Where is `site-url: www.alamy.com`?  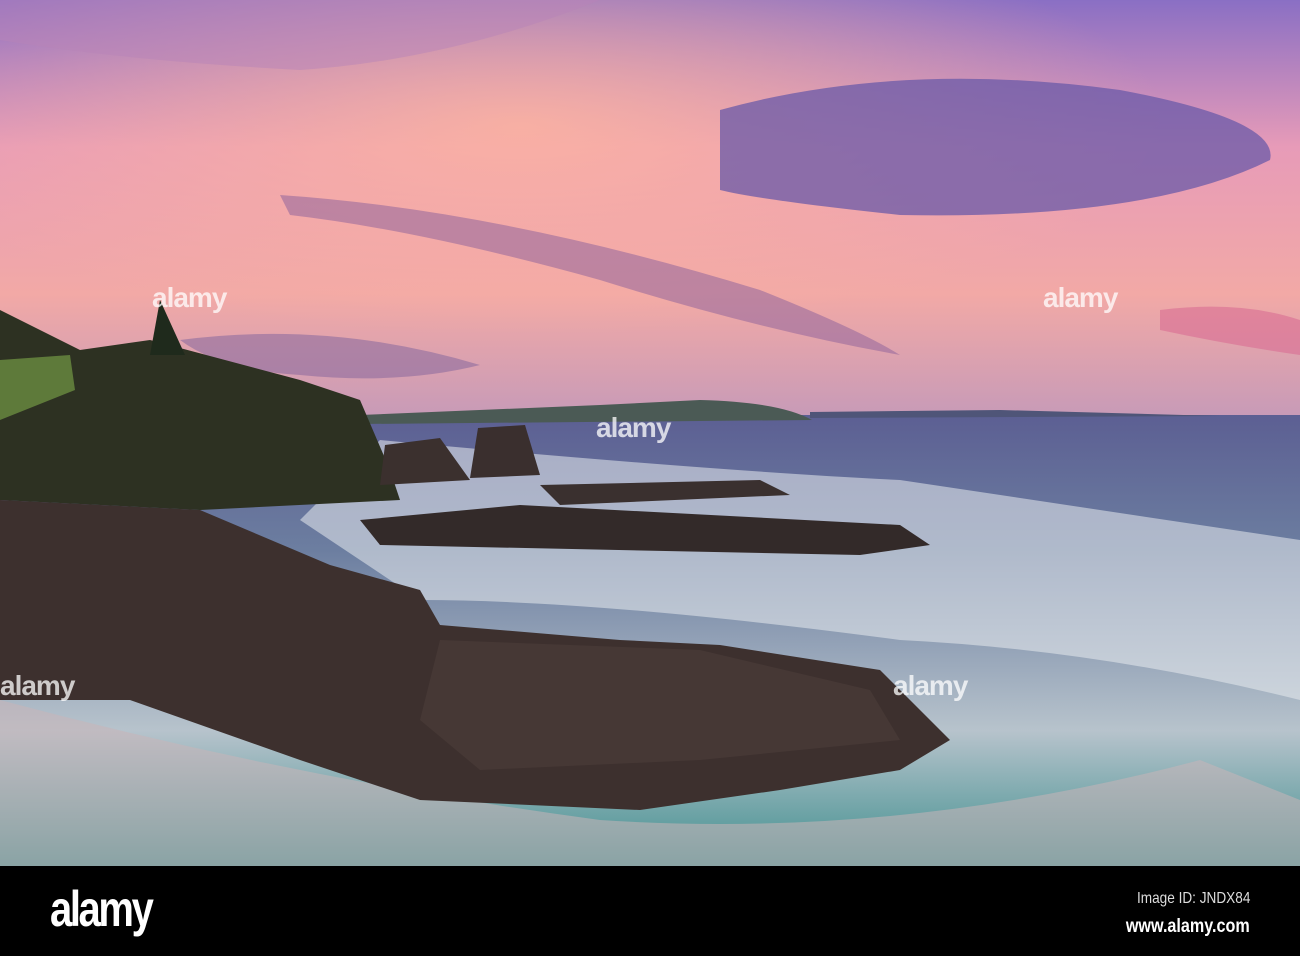 site-url: www.alamy.com is located at coordinates (1188, 926).